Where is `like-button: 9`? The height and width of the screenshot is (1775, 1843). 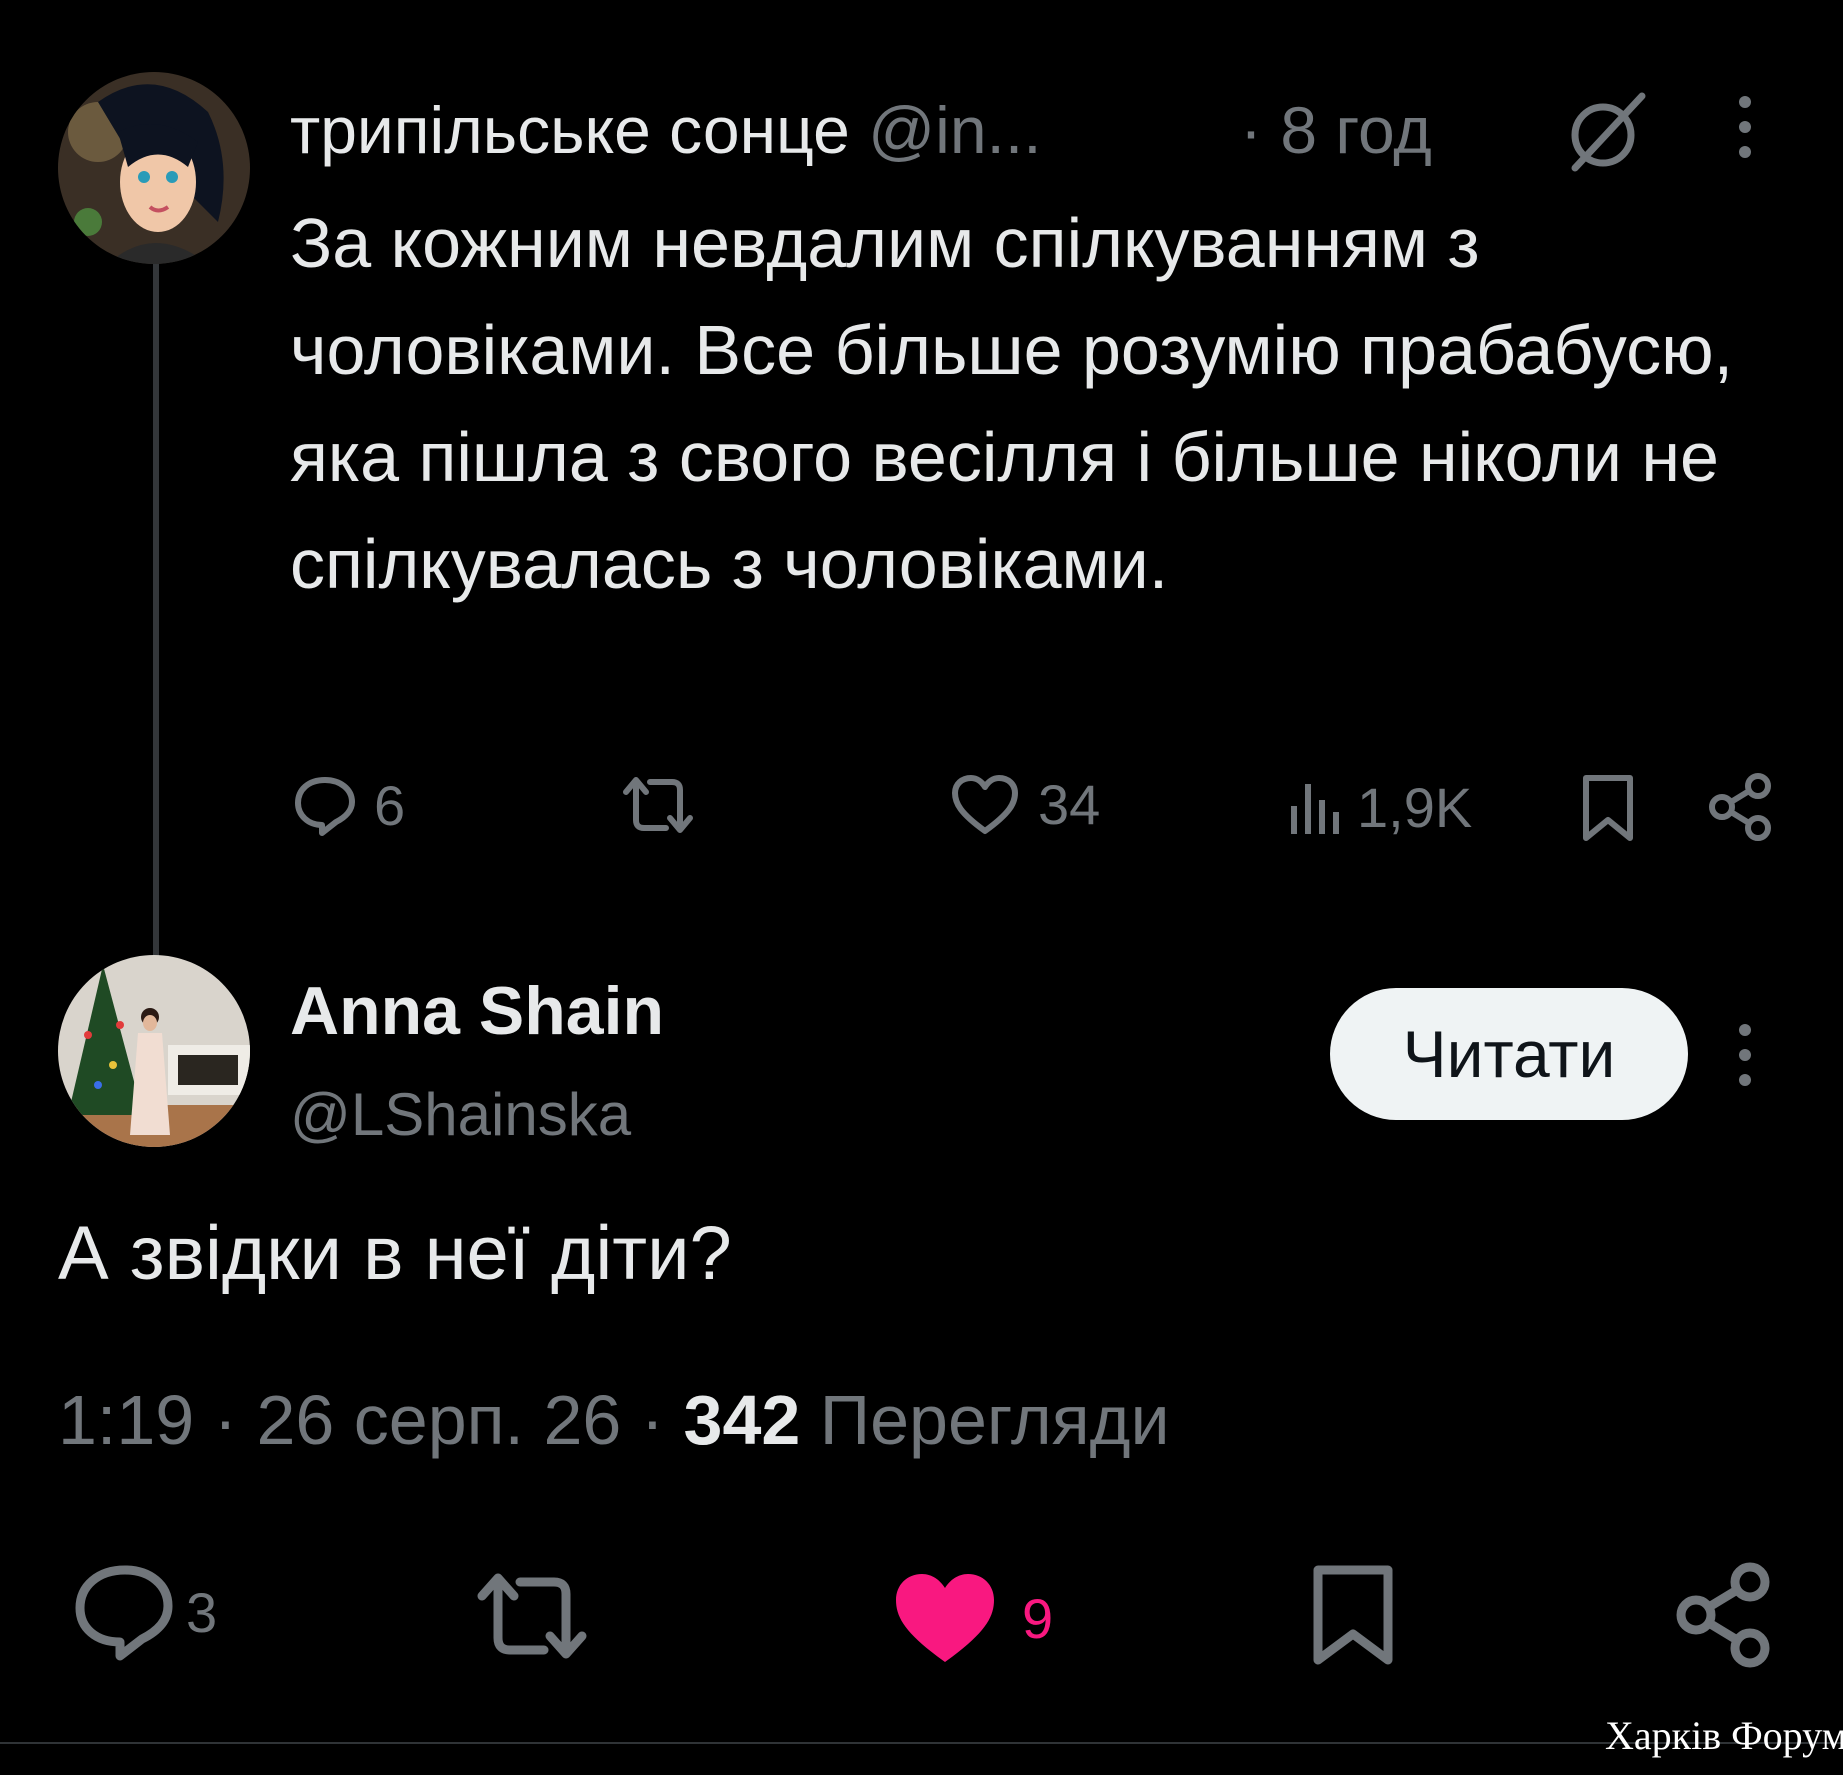
like-button: 9 is located at coordinates (971, 1618).